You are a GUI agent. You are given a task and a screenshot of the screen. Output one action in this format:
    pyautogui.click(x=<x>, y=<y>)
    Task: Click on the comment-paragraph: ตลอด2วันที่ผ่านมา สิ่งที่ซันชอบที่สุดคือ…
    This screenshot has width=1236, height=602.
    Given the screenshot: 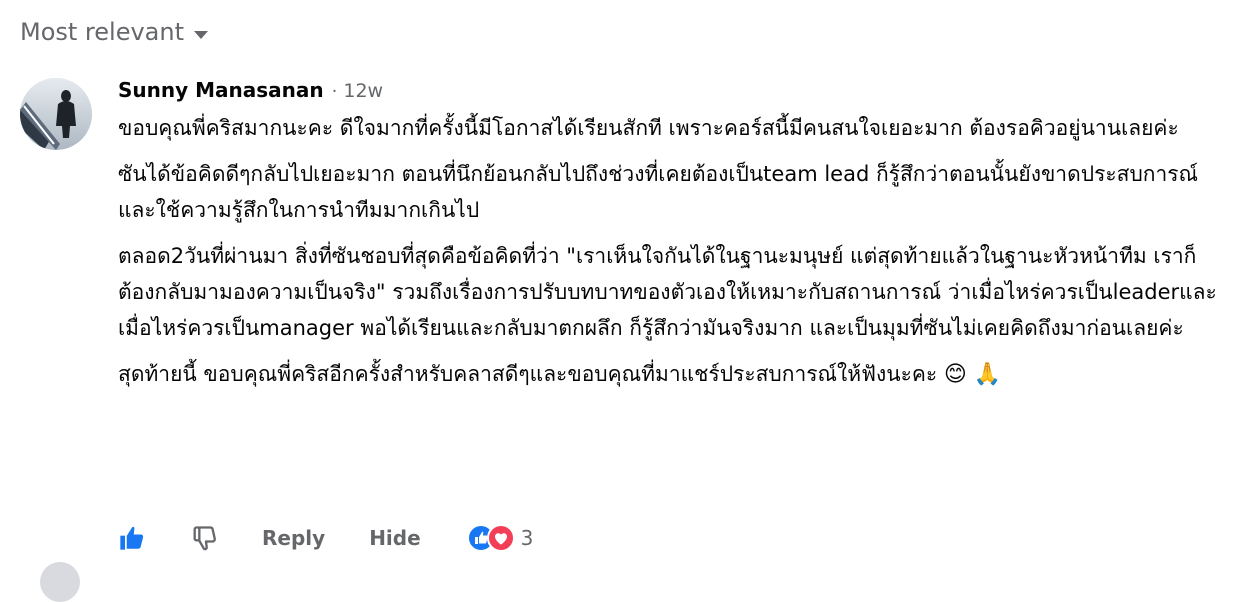 What is the action you would take?
    pyautogui.click(x=667, y=292)
    